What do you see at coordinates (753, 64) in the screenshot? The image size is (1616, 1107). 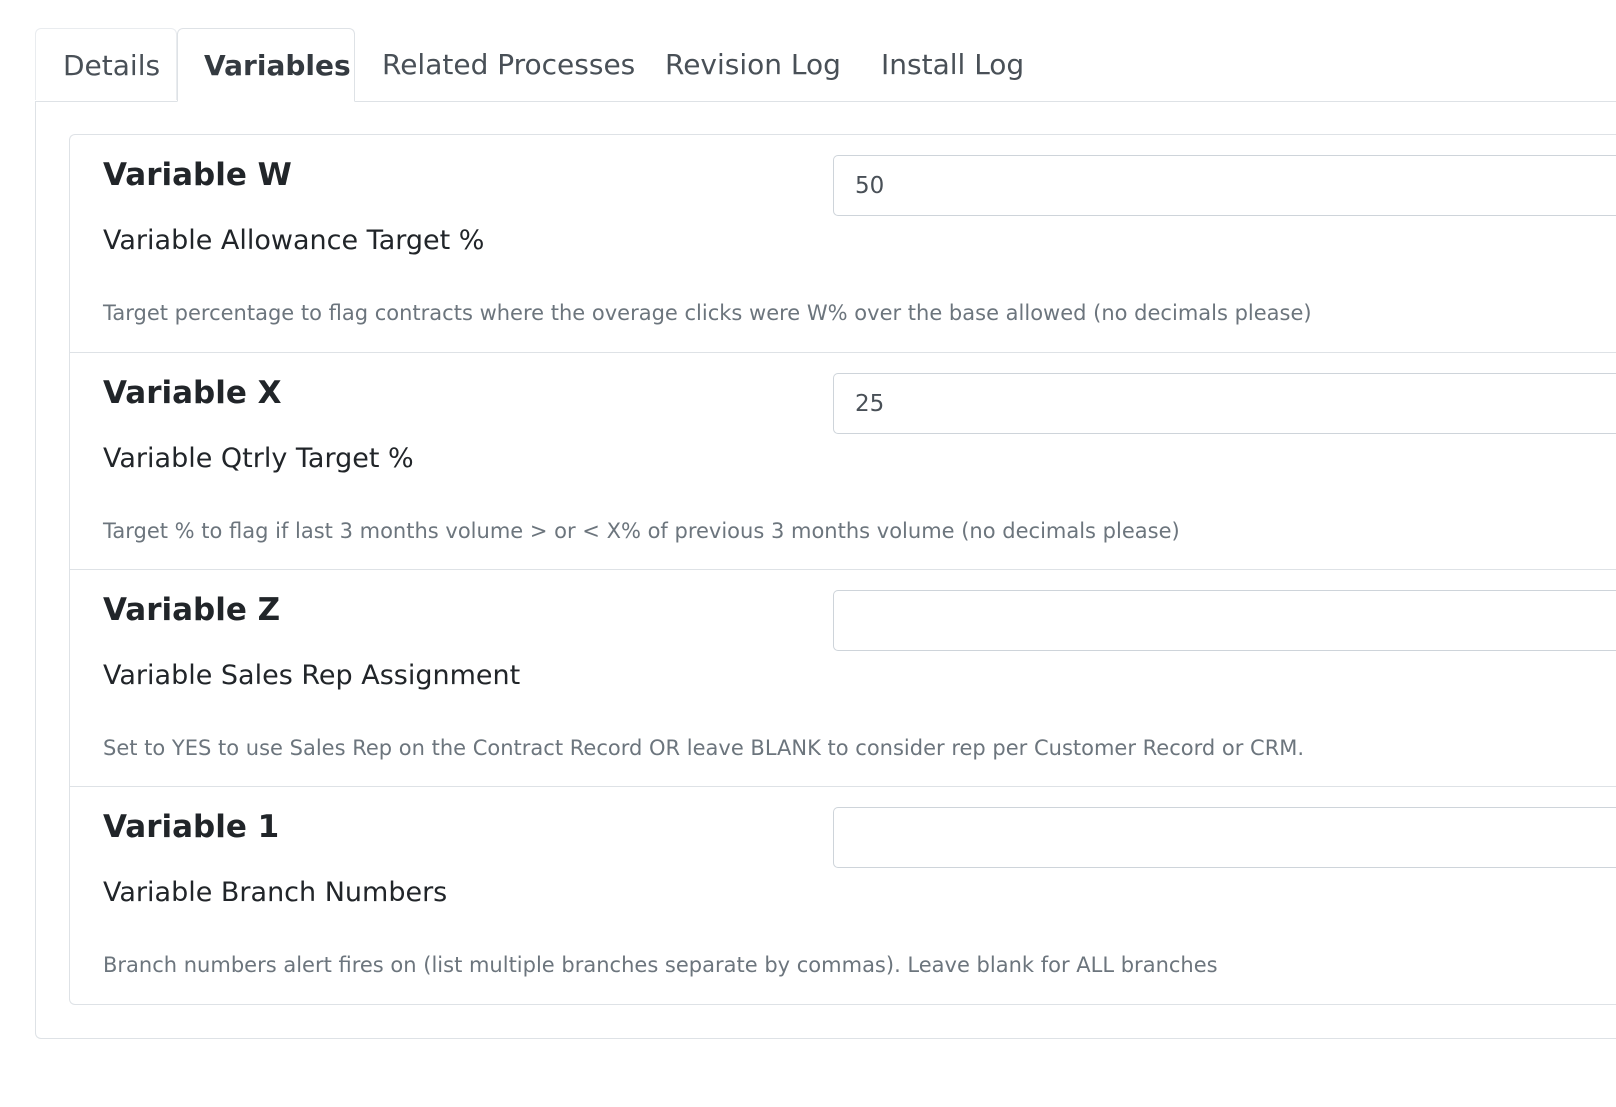 I see `tab-revision-log: Revision Log` at bounding box center [753, 64].